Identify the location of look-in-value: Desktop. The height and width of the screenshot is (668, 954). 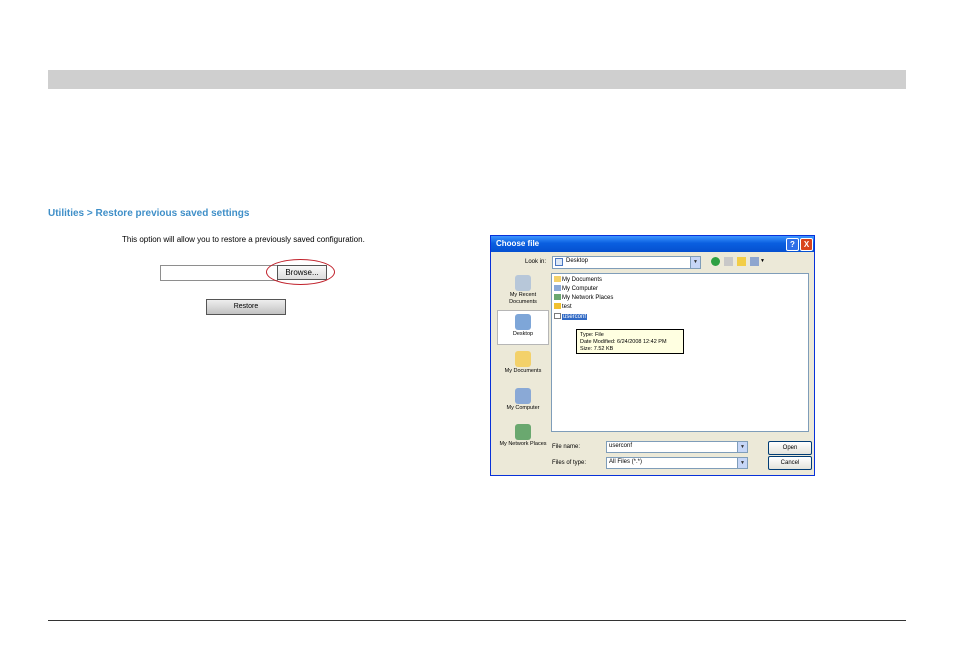
(577, 261).